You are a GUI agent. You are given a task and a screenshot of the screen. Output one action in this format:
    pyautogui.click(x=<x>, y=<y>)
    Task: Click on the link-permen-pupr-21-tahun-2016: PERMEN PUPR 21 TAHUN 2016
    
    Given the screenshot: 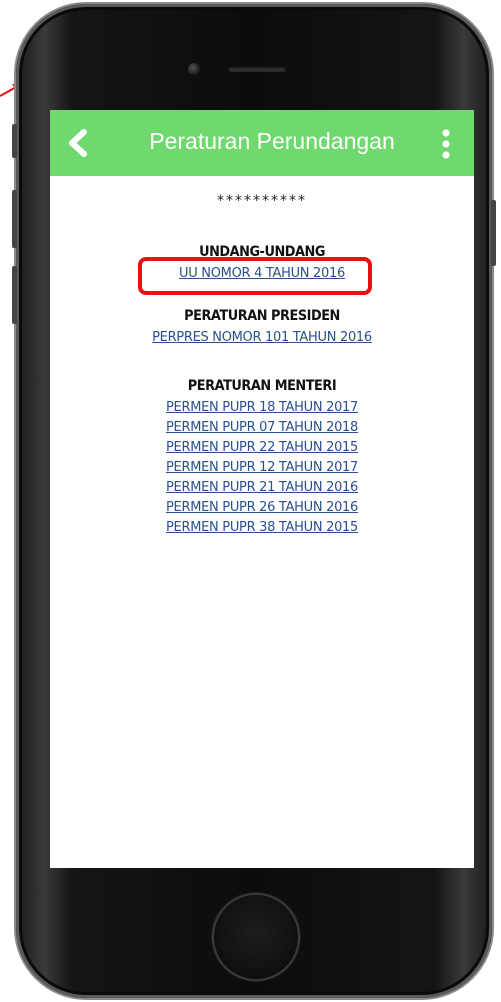 What is the action you would take?
    pyautogui.click(x=262, y=488)
    